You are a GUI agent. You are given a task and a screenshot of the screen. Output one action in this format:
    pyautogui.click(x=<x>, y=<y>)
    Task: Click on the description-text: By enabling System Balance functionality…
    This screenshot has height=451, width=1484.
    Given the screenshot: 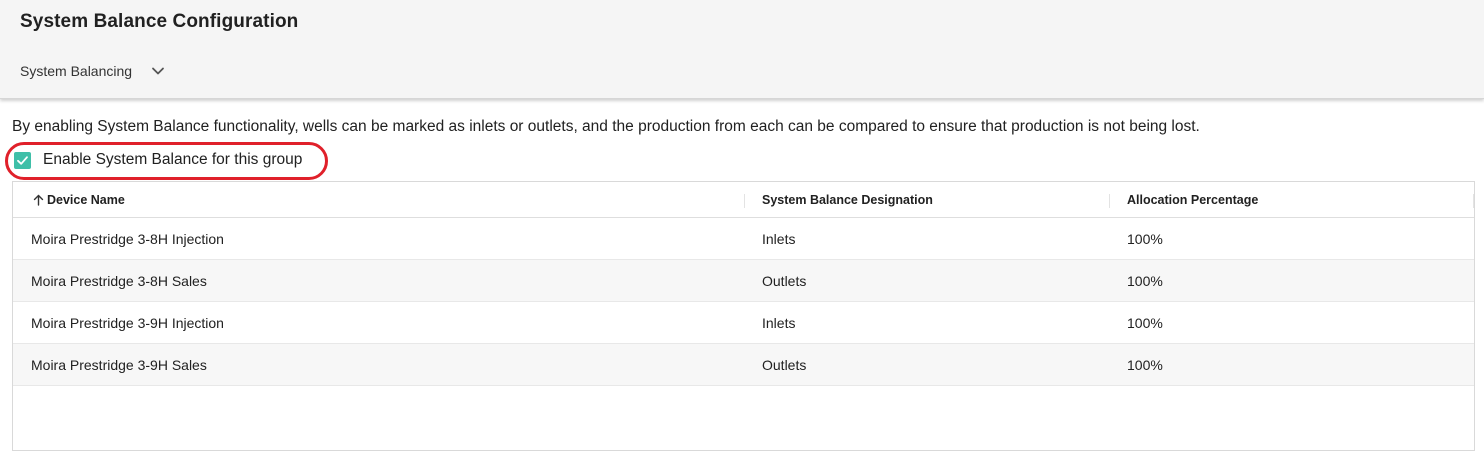 What is the action you would take?
    pyautogui.click(x=606, y=126)
    